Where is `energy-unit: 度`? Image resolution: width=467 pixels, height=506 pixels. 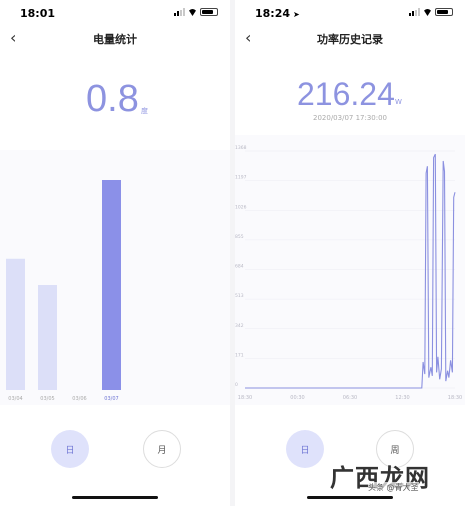
energy-unit: 度 is located at coordinates (144, 111).